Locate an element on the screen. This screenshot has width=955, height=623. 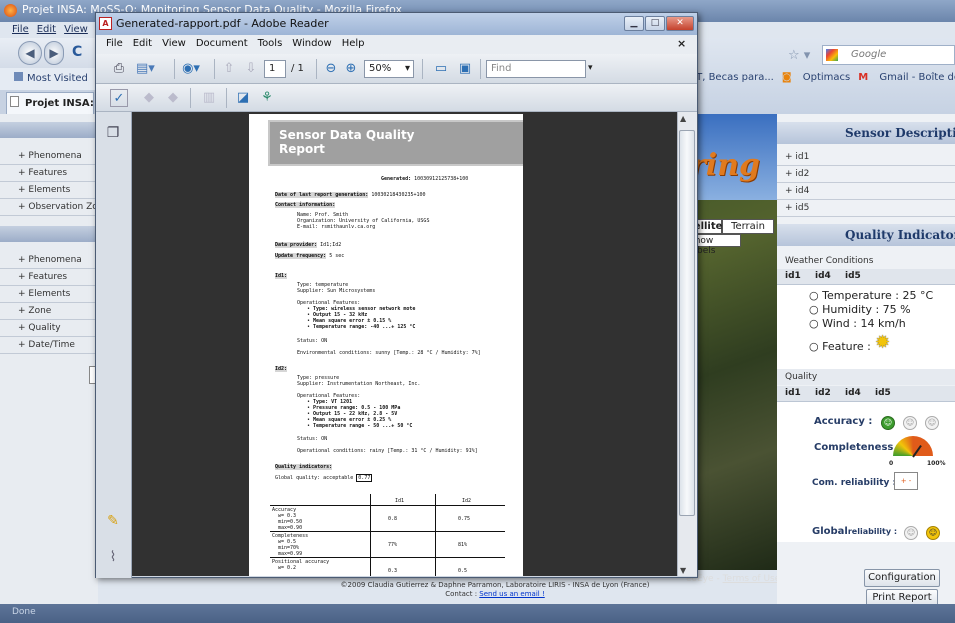
filter-item: + Observation Zon is located at coordinates (49, 207).